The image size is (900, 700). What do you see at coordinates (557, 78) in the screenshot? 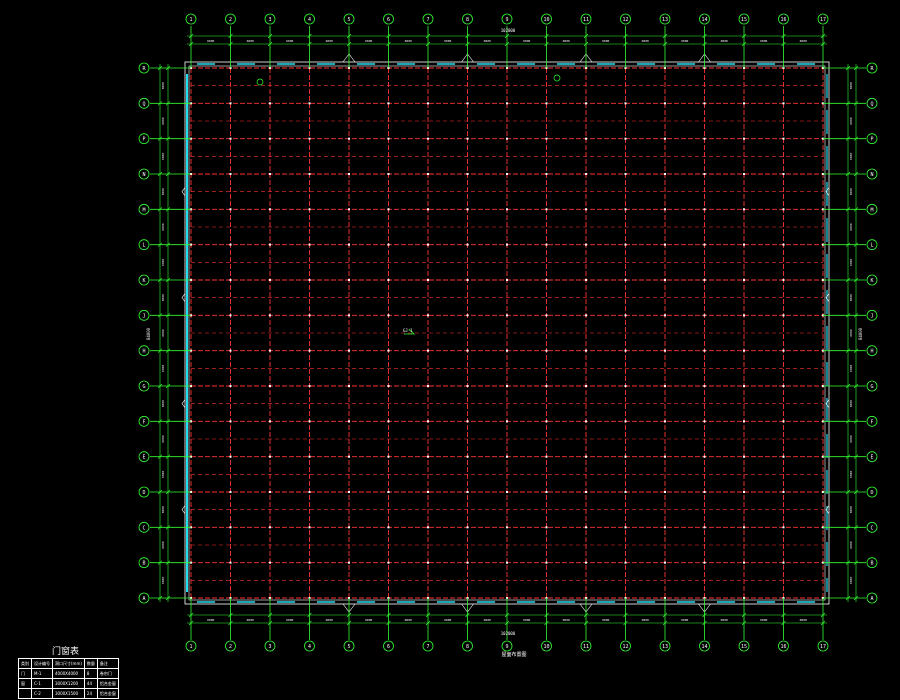
I see `detail-marker` at bounding box center [557, 78].